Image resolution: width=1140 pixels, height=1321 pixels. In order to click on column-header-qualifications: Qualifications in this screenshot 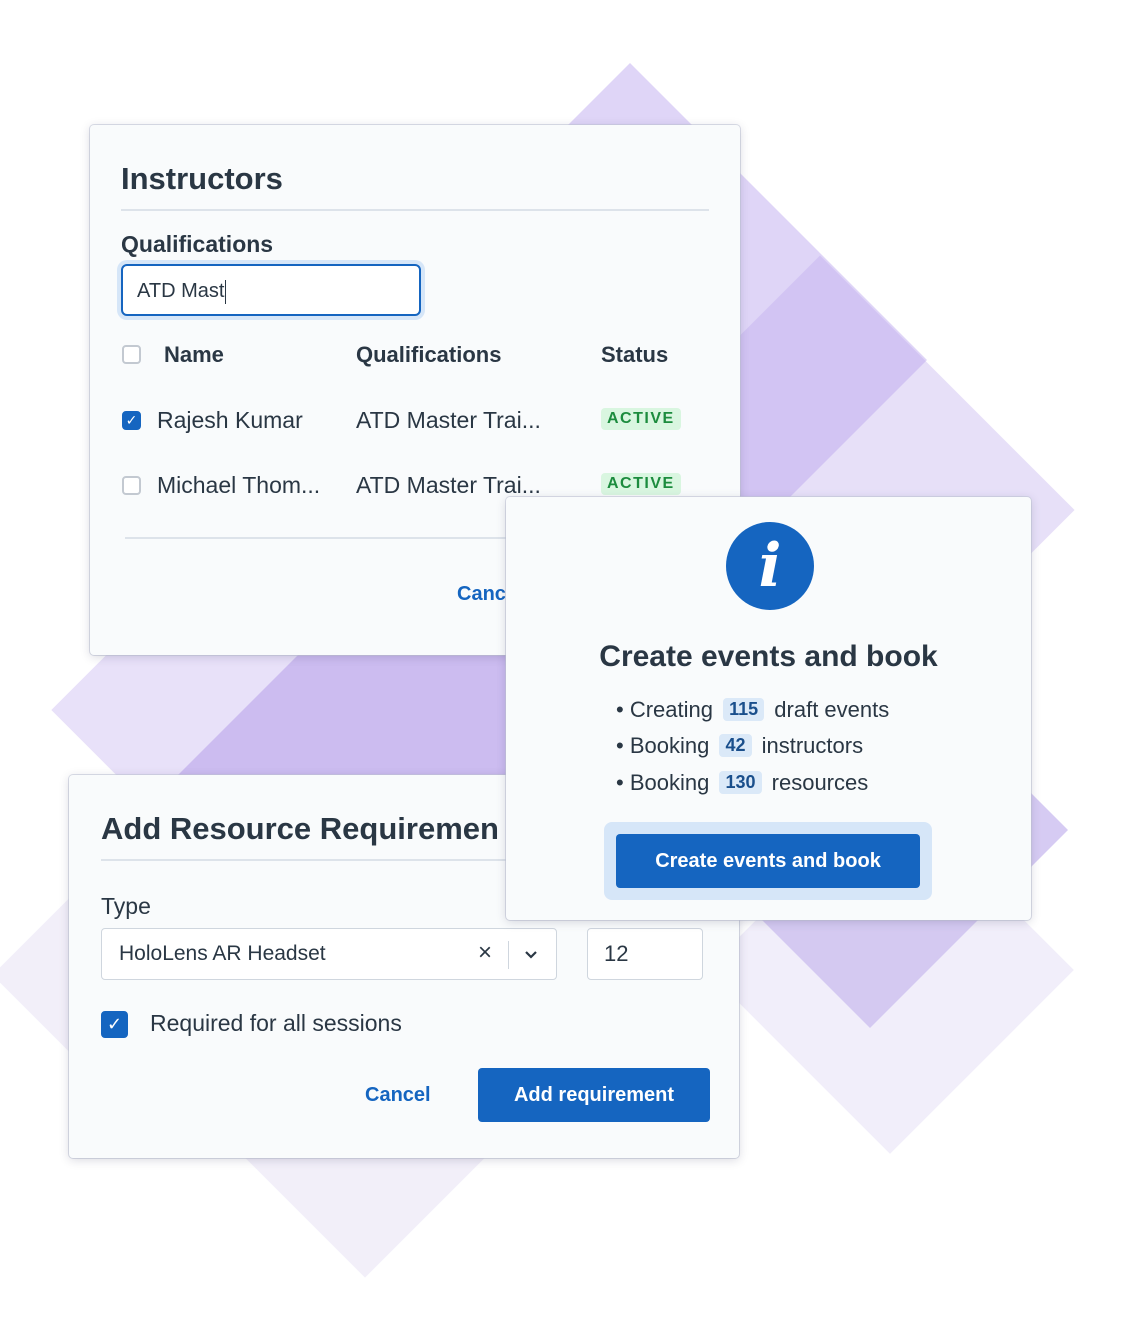, I will do `click(428, 355)`.